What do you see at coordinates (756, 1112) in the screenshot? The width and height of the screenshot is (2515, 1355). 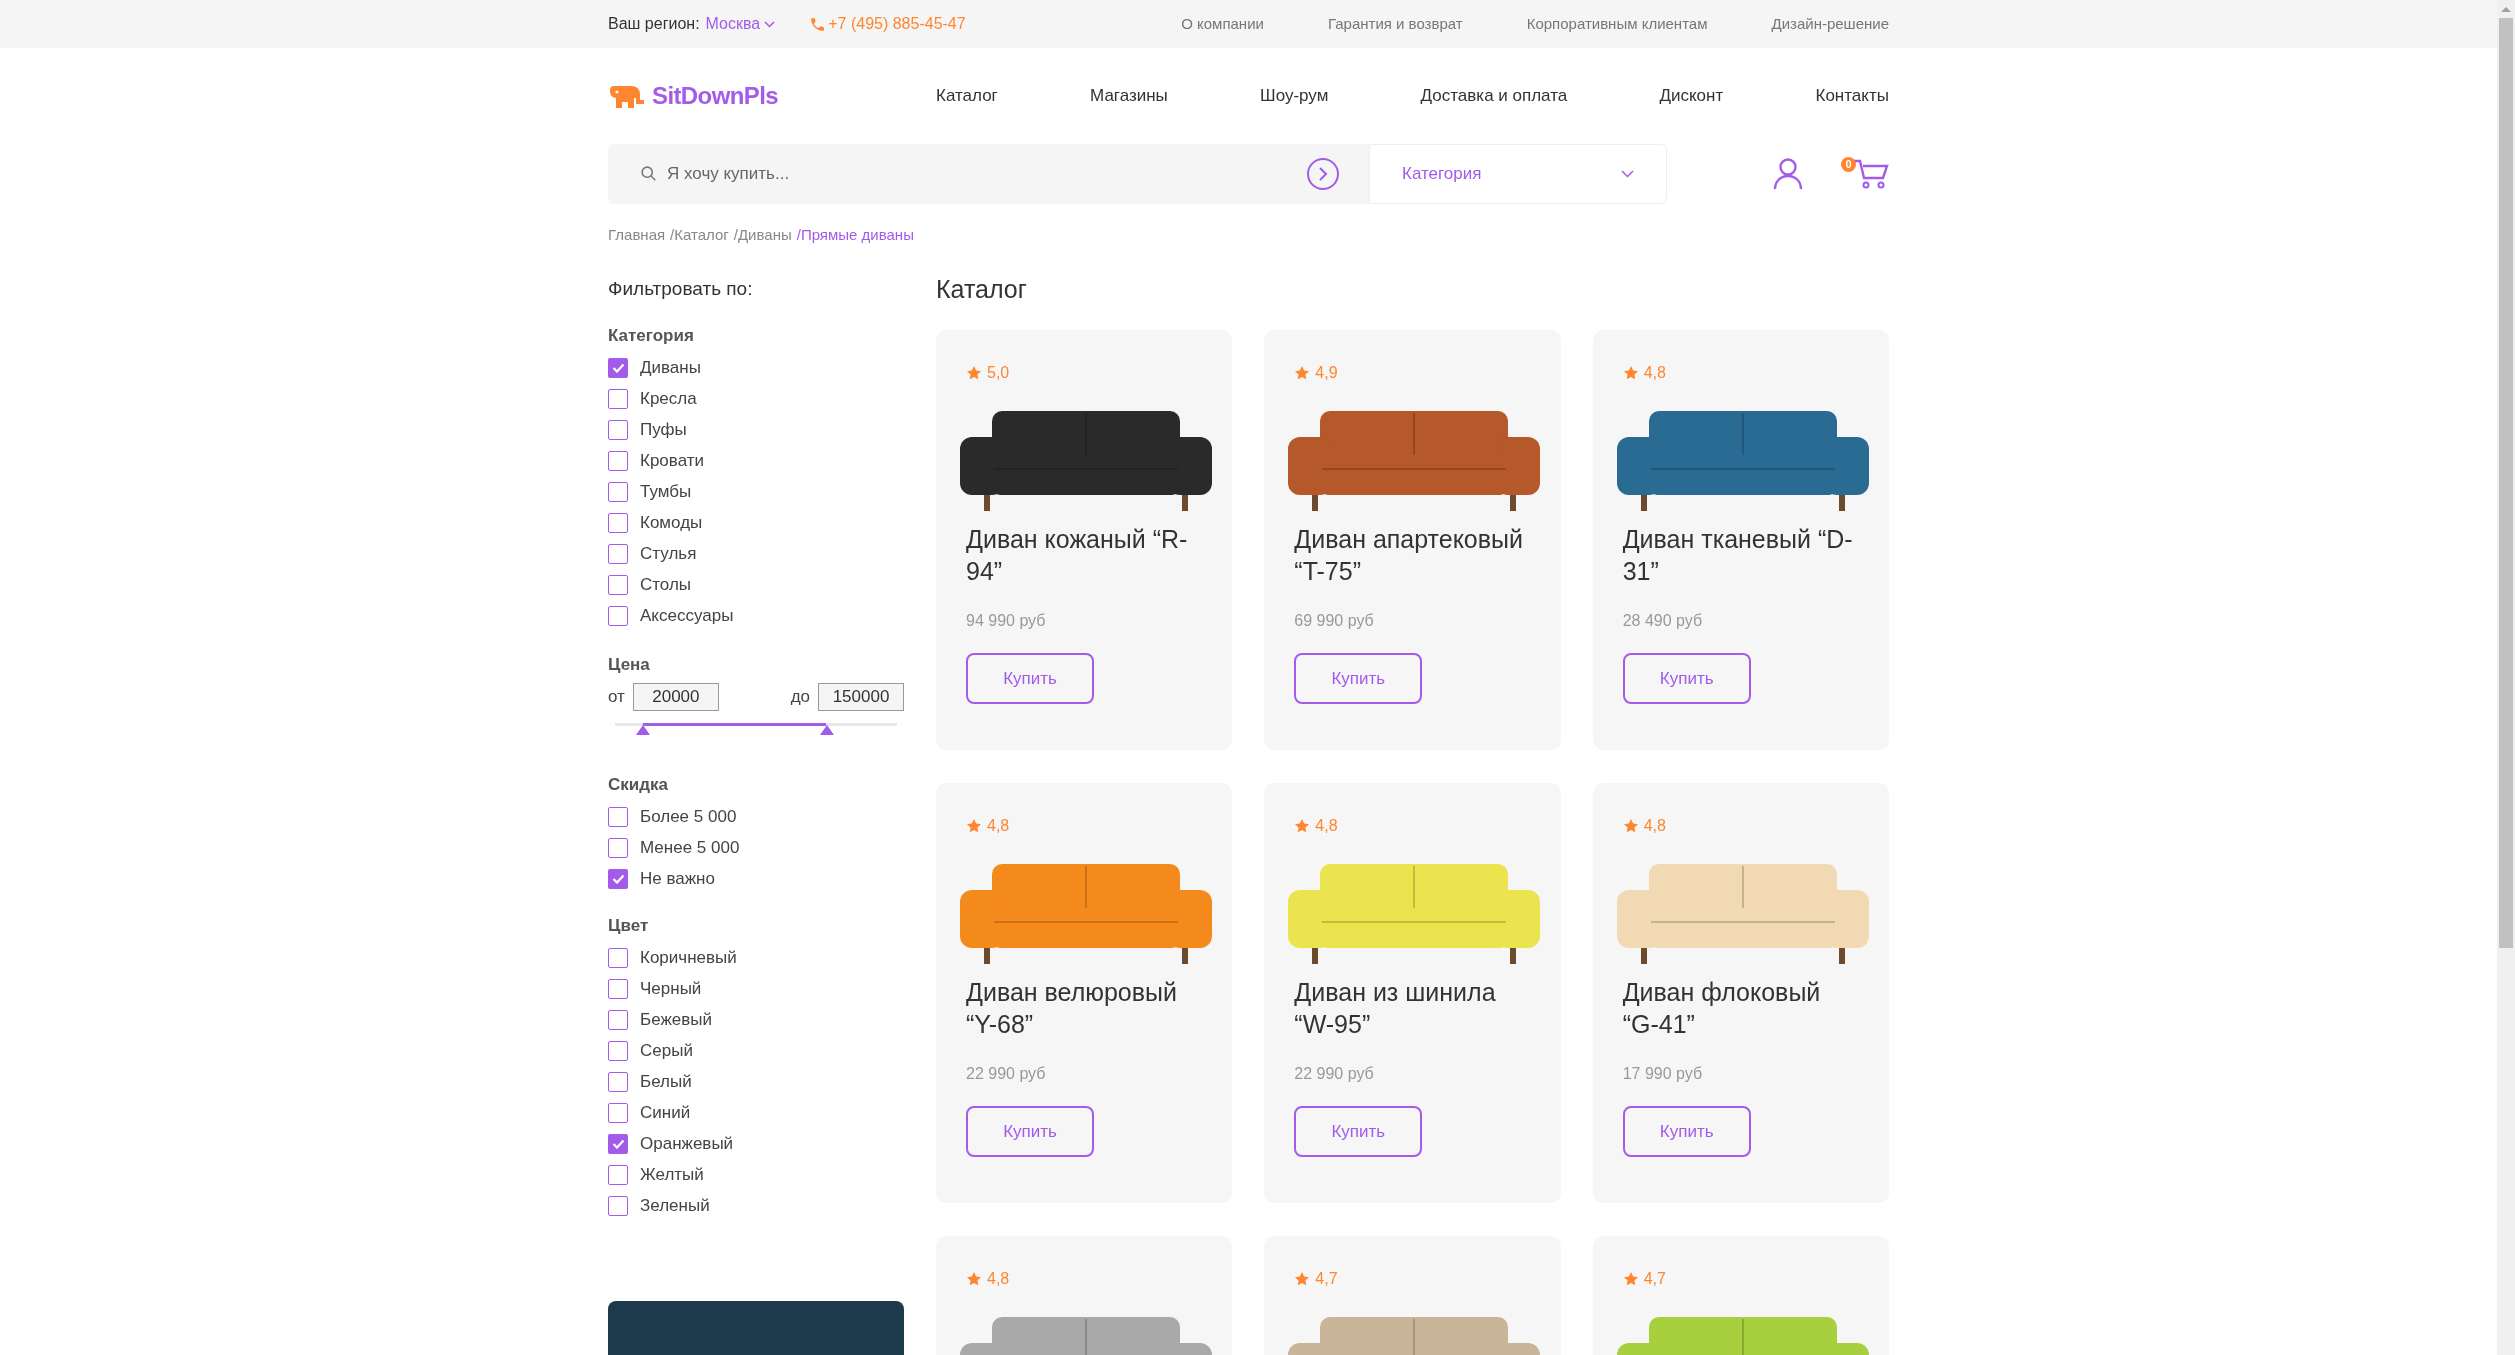 I see `filter-option: Синий` at bounding box center [756, 1112].